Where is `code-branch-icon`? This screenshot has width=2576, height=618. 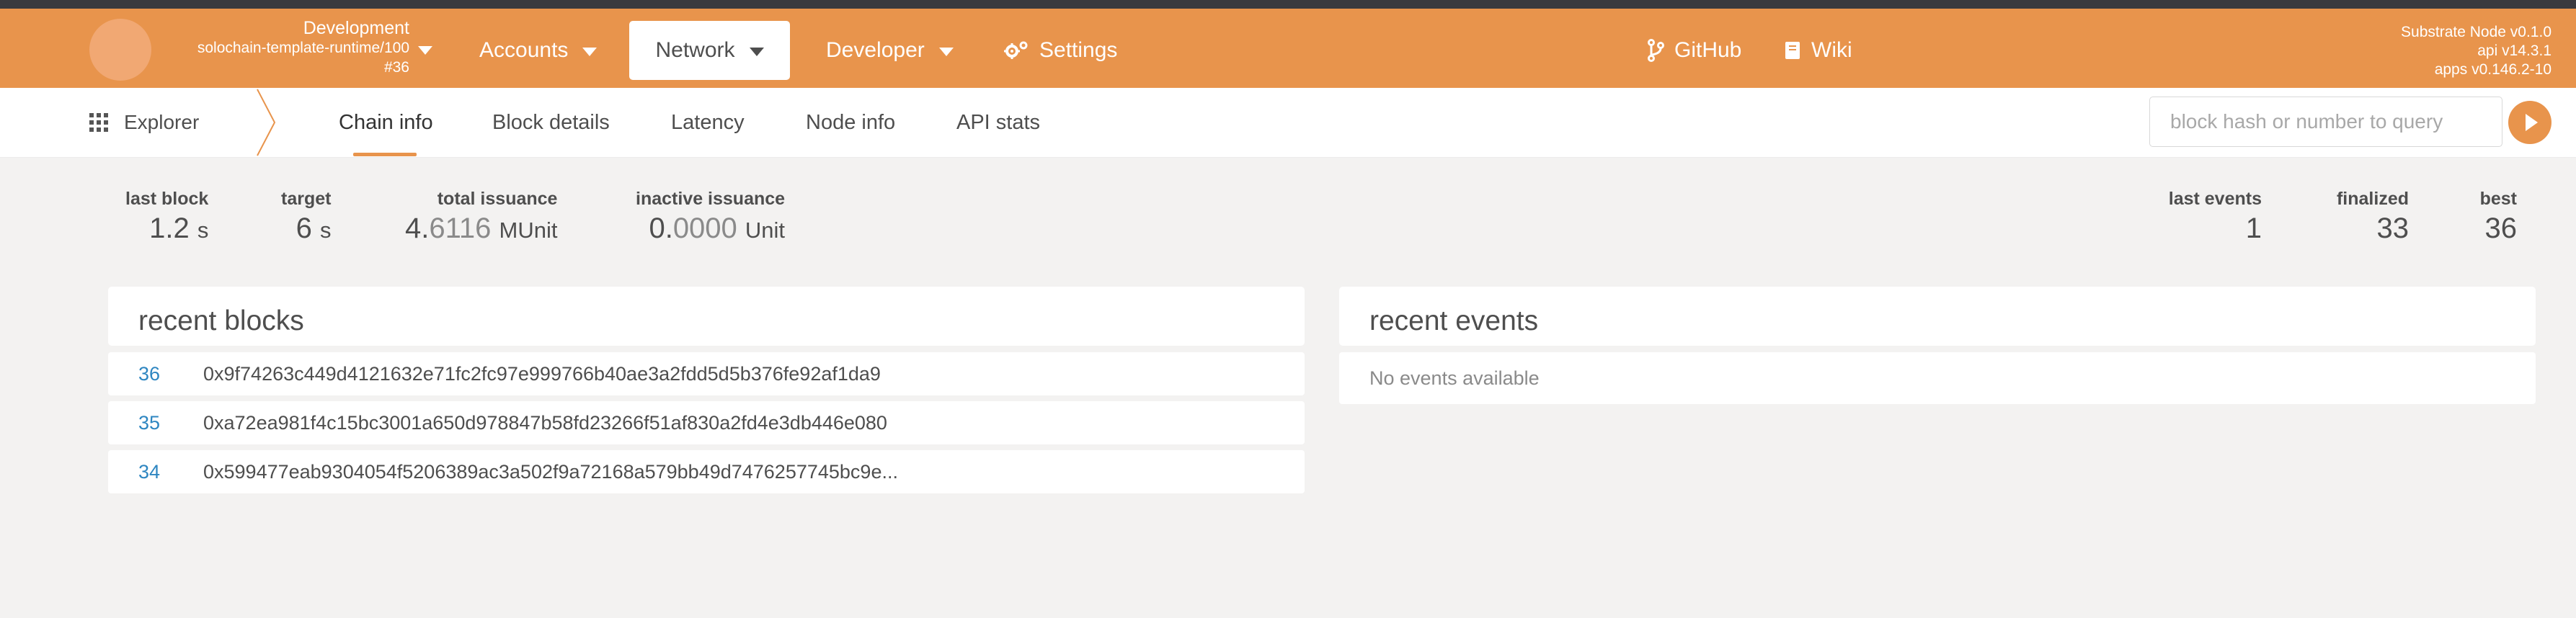
code-branch-icon is located at coordinates (1656, 51).